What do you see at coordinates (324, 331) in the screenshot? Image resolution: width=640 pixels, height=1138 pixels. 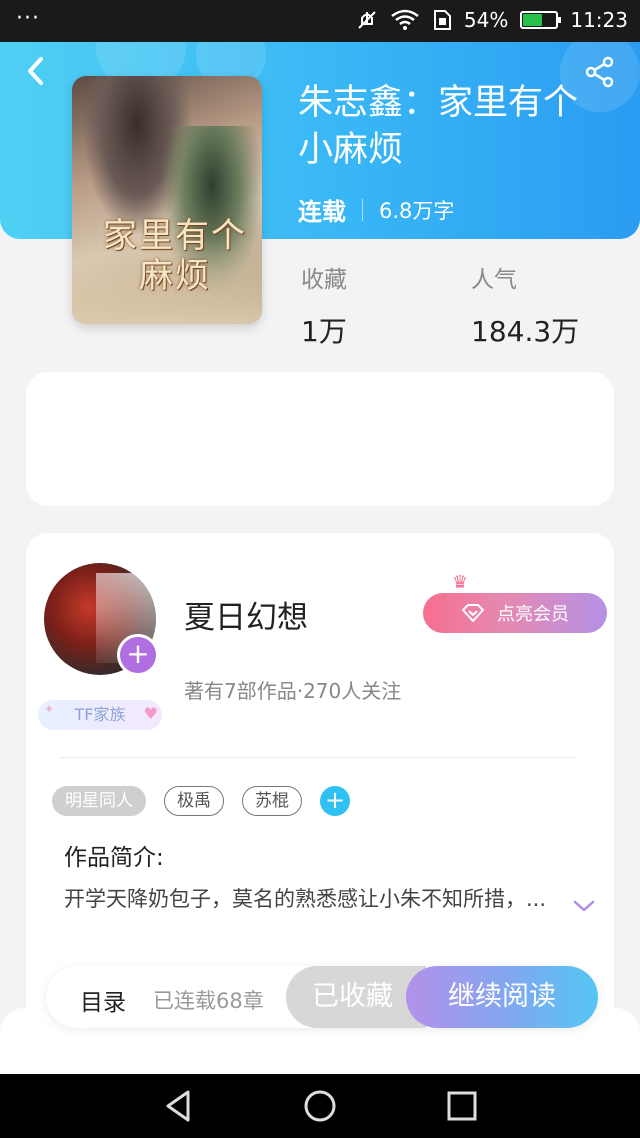 I see `stat-value: 1万` at bounding box center [324, 331].